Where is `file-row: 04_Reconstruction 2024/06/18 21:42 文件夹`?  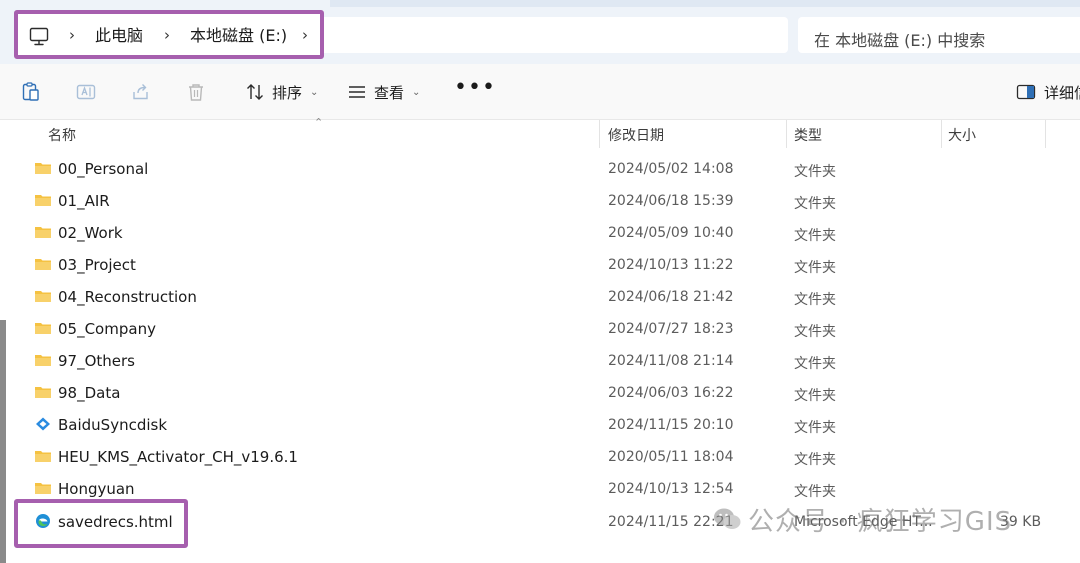
file-row: 04_Reconstruction 2024/06/18 21:42 文件夹 is located at coordinates (540, 297).